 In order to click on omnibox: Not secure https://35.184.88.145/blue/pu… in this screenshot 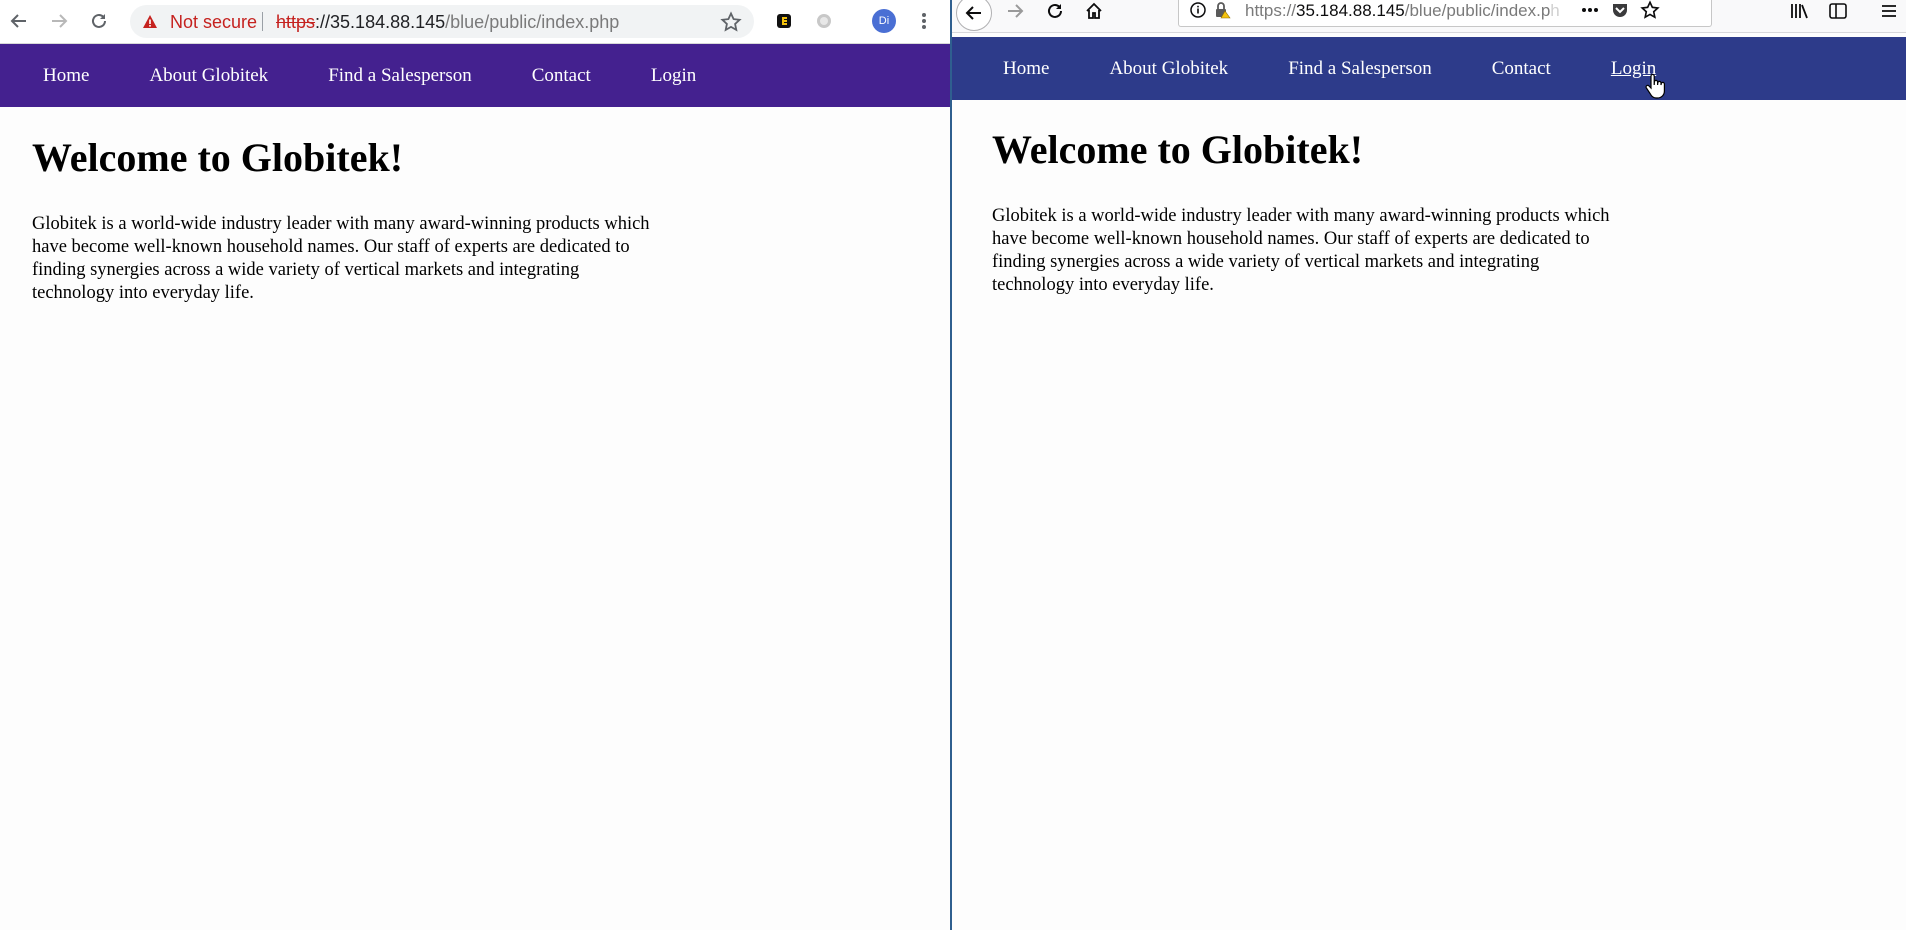, I will do `click(442, 21)`.